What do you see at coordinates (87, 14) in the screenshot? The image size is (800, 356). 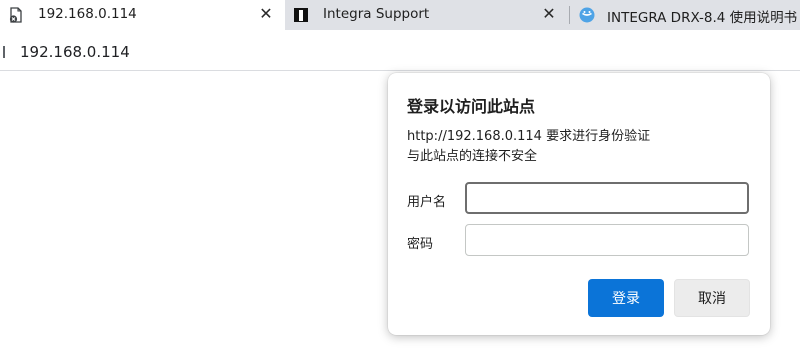 I see `tab-title: 192.168.0.114` at bounding box center [87, 14].